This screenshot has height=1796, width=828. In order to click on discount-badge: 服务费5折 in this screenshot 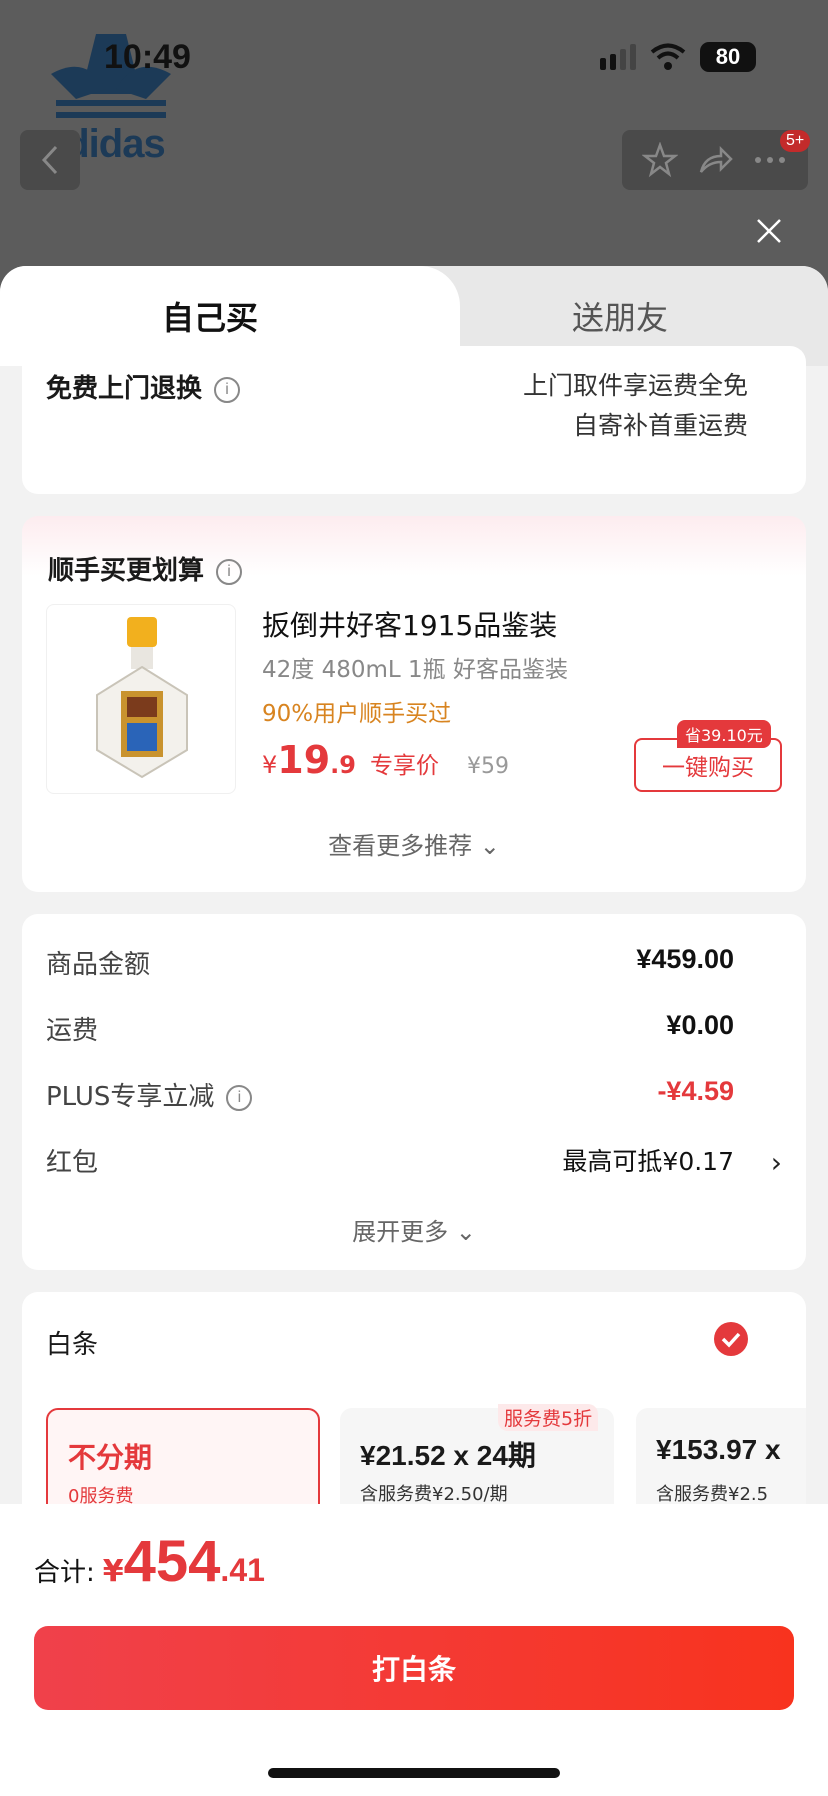, I will do `click(548, 1417)`.